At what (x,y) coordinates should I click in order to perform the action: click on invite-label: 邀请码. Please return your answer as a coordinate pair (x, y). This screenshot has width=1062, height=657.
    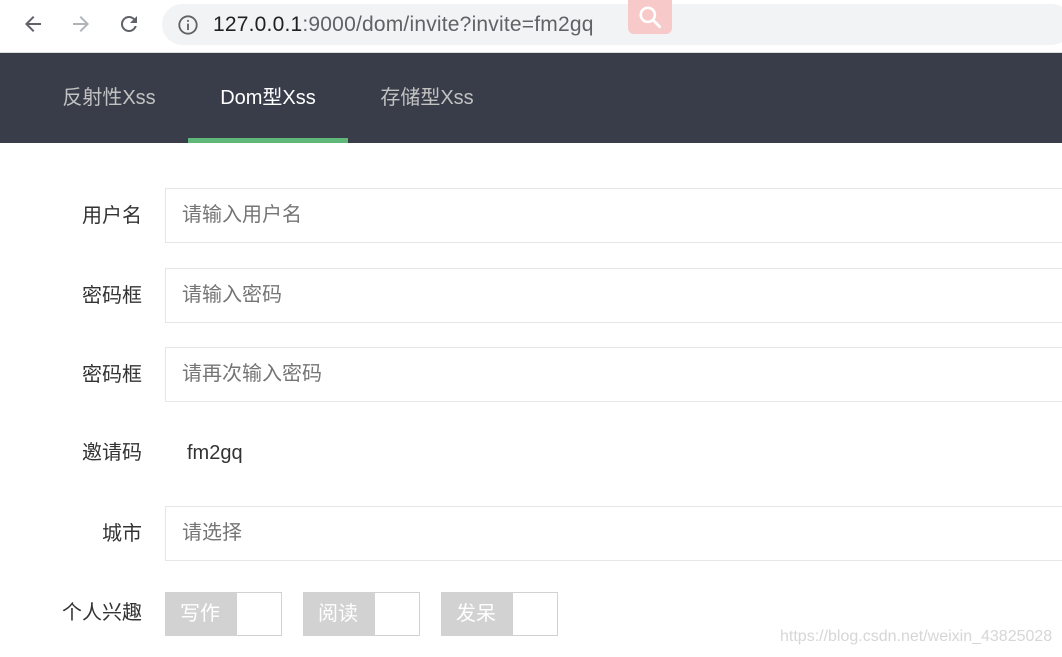
    Looking at the image, I should click on (112, 453).